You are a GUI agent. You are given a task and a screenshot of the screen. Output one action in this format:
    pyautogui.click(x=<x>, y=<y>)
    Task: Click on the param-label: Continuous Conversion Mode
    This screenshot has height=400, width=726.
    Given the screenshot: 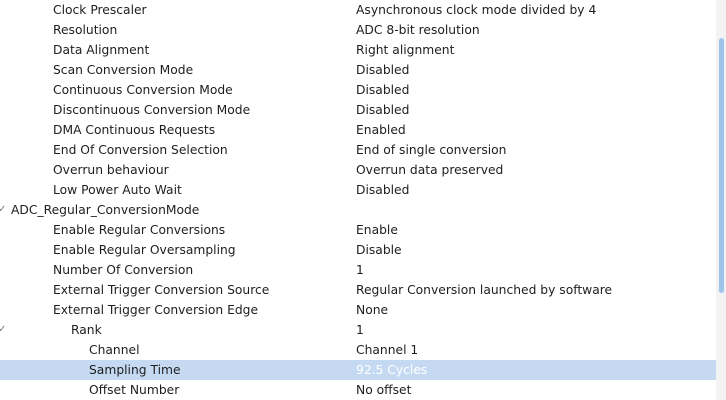 What is the action you would take?
    pyautogui.click(x=143, y=90)
    